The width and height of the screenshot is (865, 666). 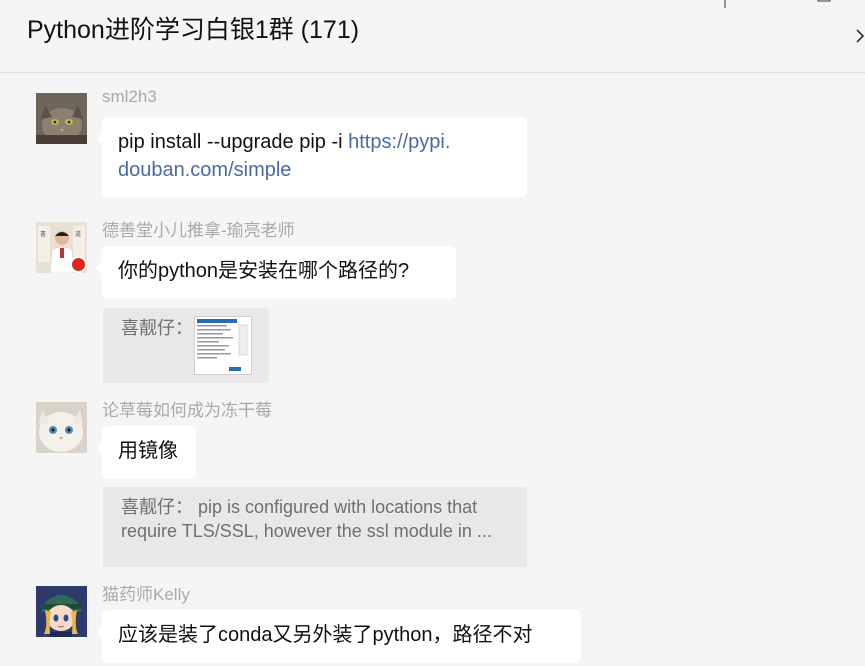 I want to click on svg-text: 道, so click(x=78, y=234).